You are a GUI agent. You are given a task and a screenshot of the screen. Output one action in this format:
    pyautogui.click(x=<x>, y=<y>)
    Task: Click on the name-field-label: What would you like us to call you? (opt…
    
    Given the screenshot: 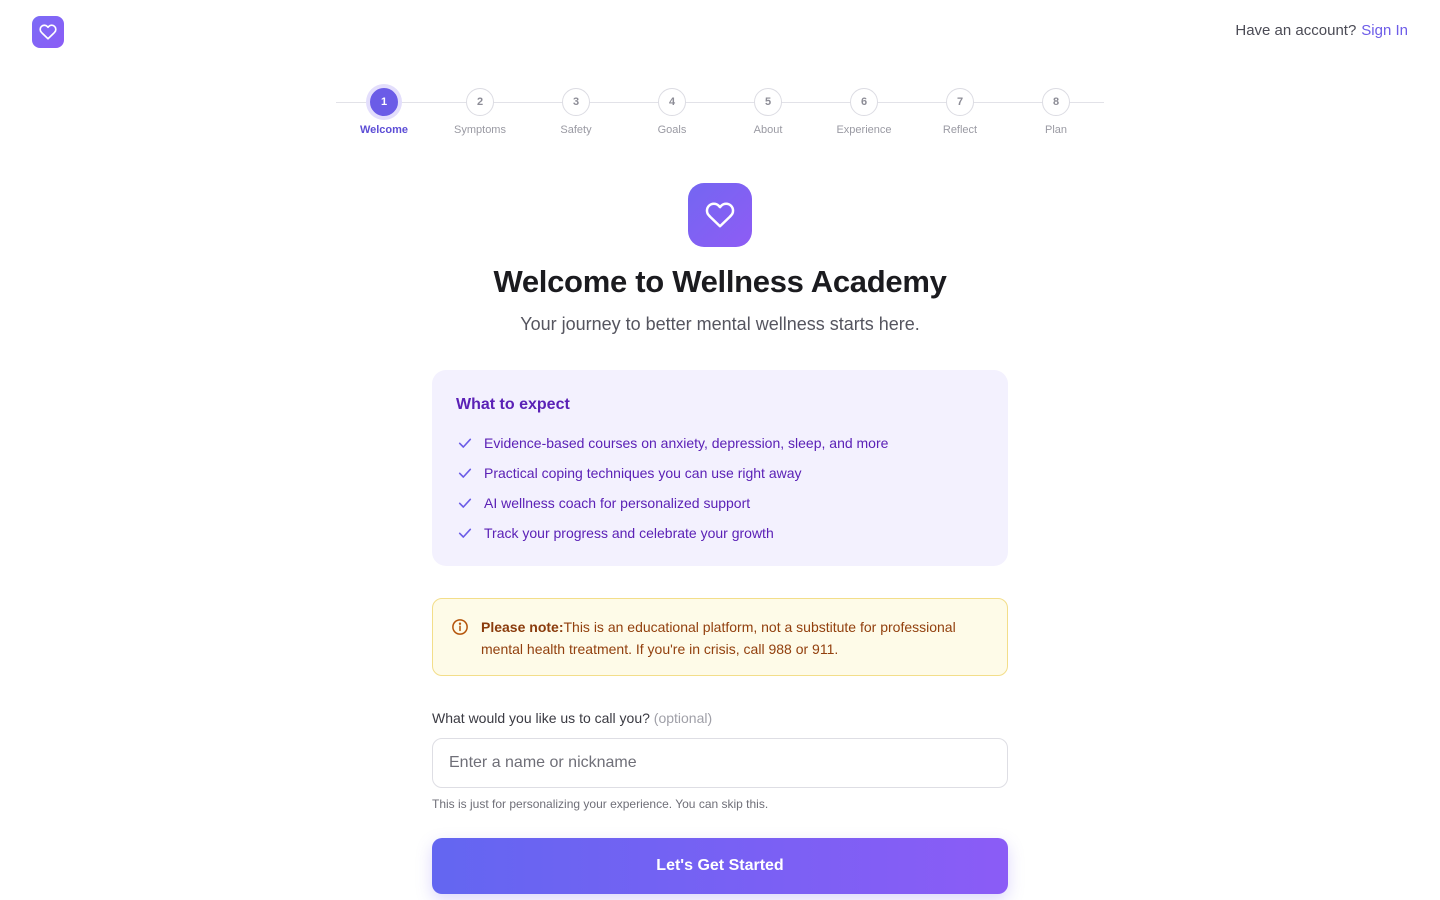 What is the action you would take?
    pyautogui.click(x=572, y=718)
    